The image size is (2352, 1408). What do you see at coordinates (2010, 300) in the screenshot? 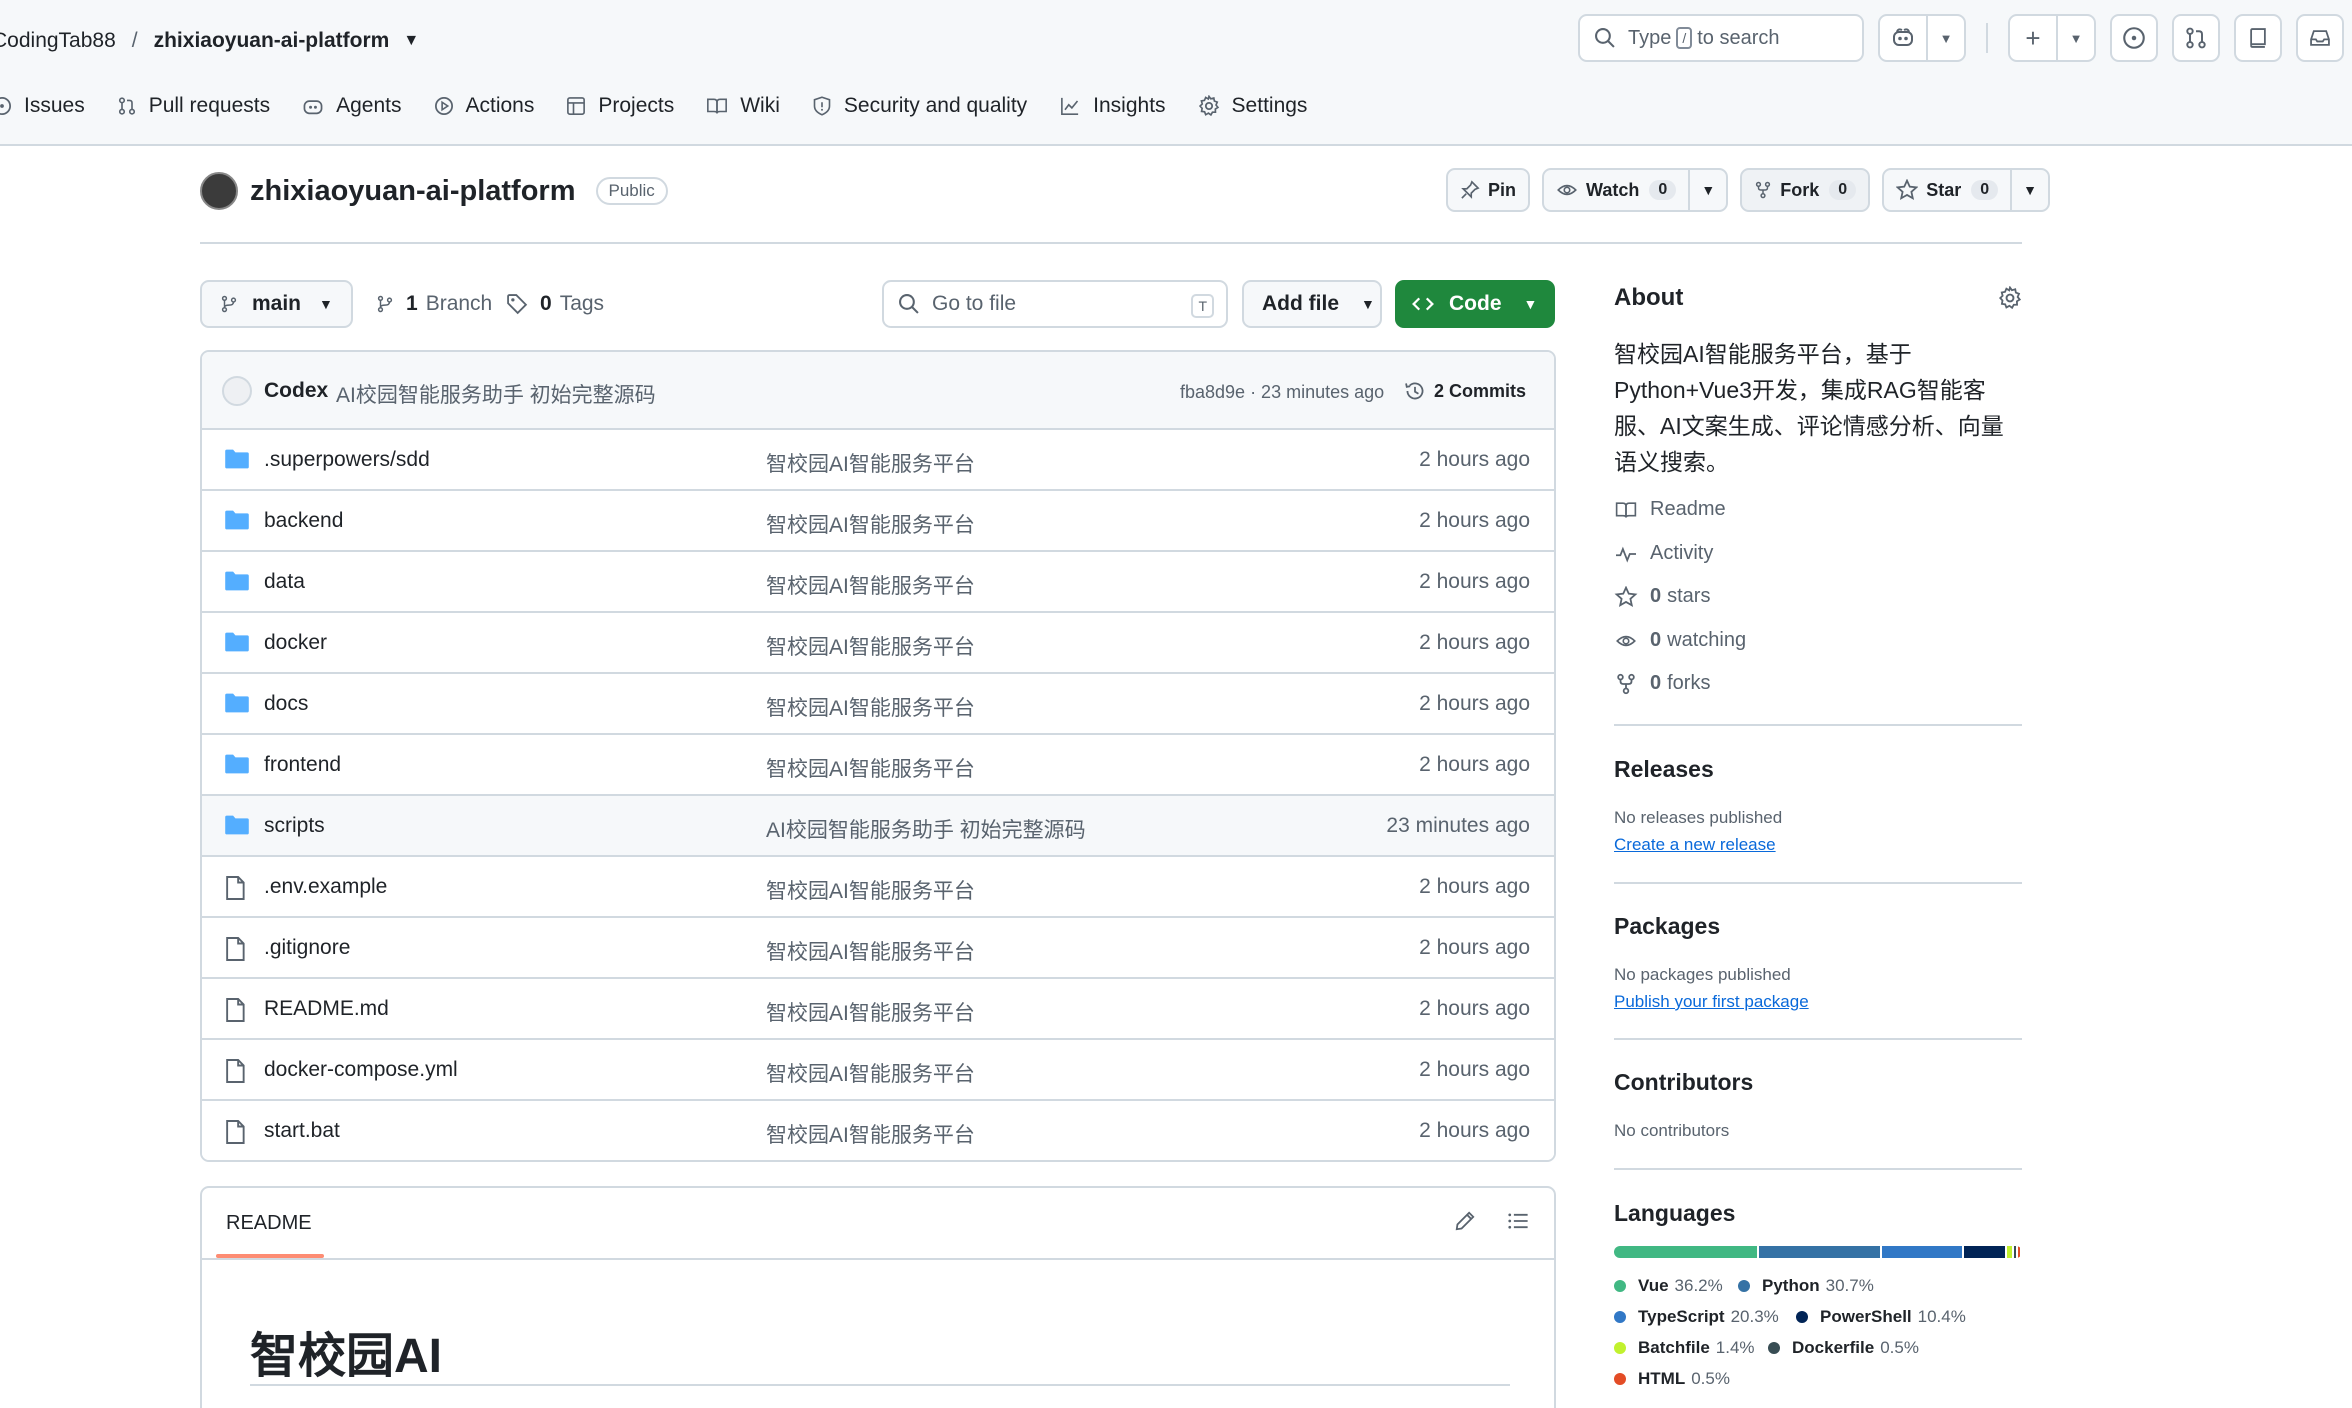
I see `gear-icon` at bounding box center [2010, 300].